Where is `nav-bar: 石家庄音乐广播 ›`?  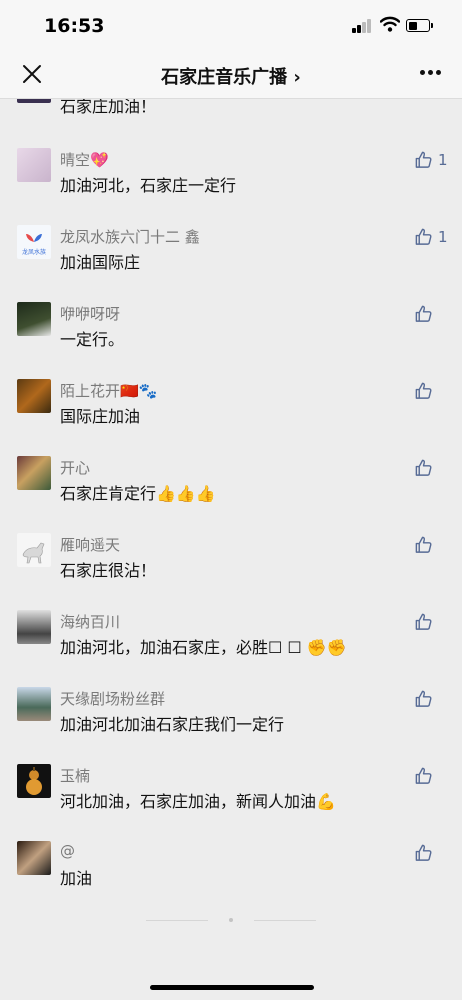
nav-bar: 石家庄音乐广播 › is located at coordinates (231, 74).